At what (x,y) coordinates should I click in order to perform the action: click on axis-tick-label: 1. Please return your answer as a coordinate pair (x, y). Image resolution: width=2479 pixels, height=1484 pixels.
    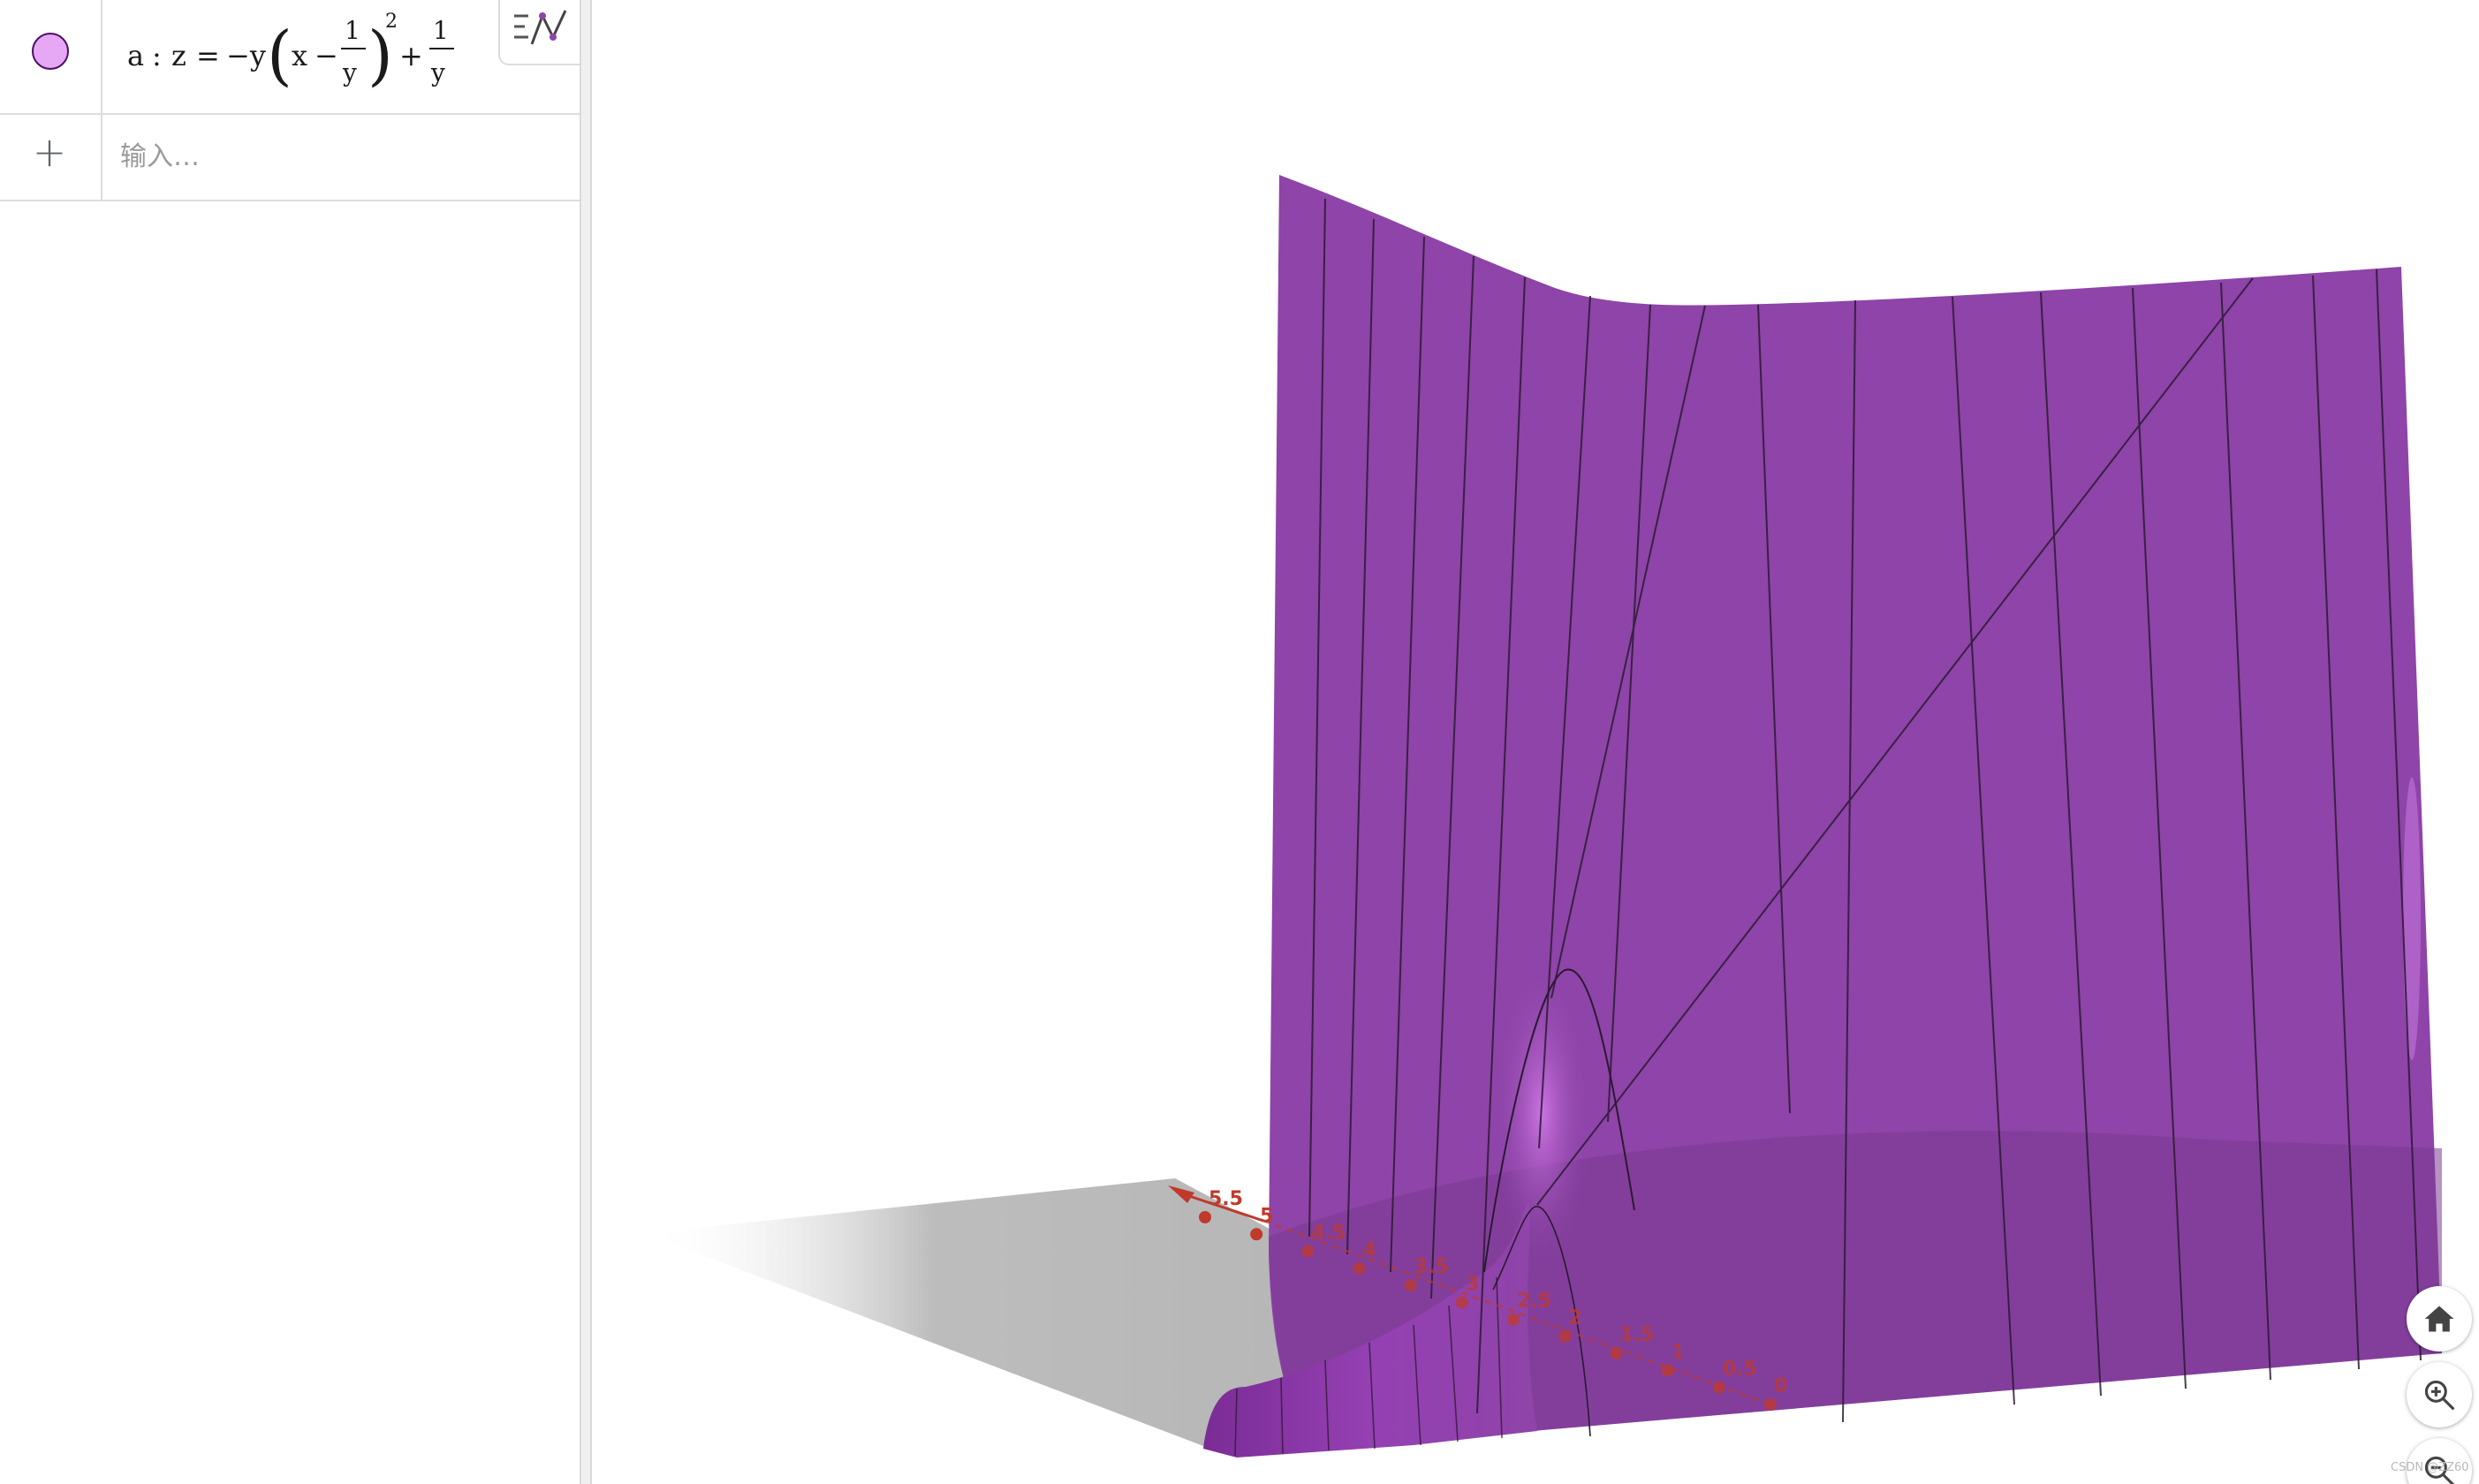
    Looking at the image, I should click on (1678, 1352).